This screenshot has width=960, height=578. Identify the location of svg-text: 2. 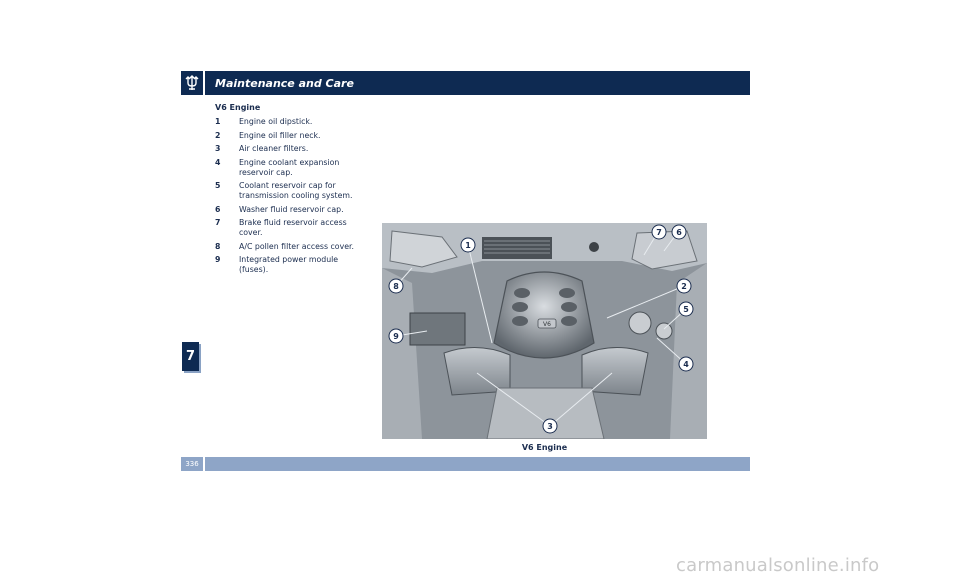
(684, 286).